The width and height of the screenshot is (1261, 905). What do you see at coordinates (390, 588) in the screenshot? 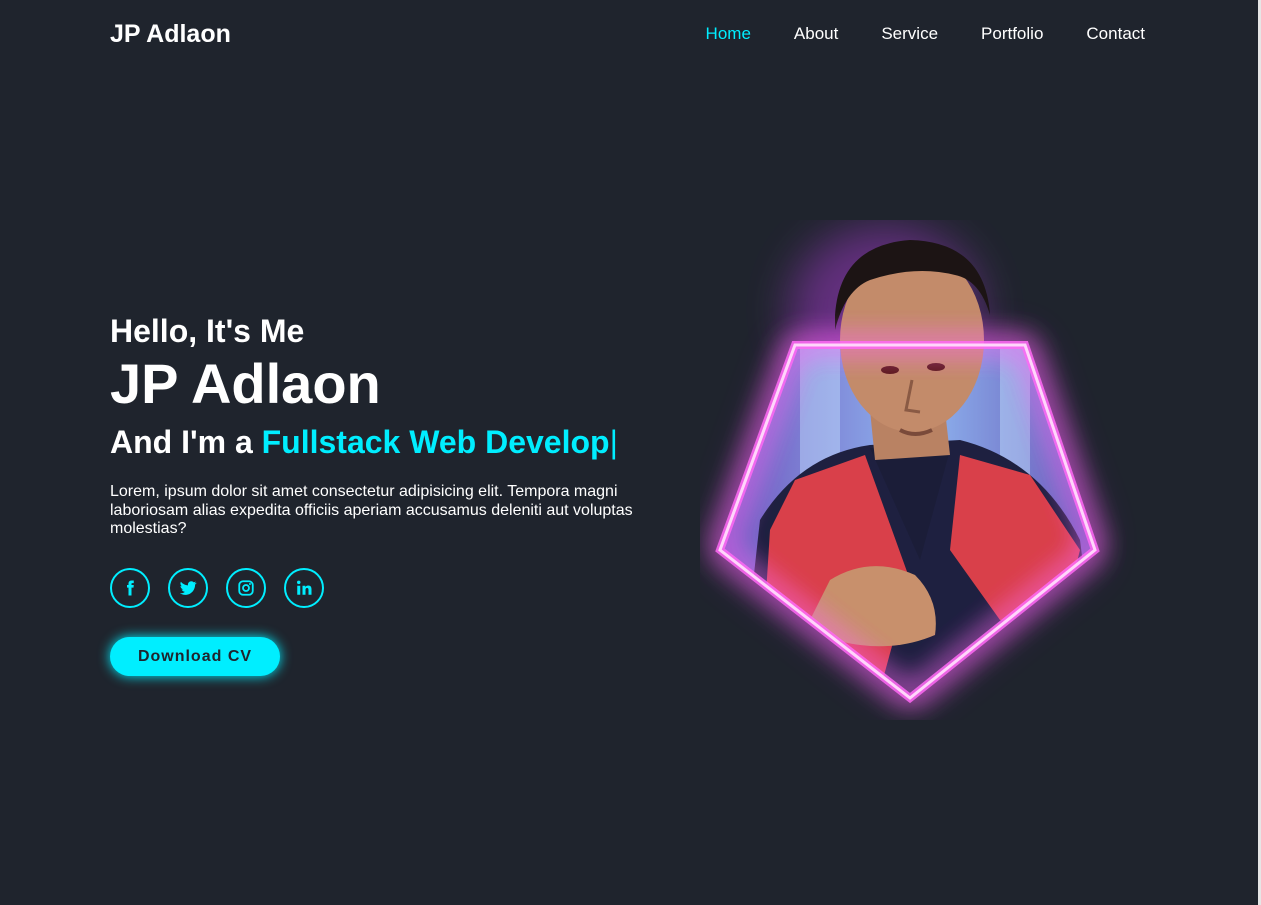
I see `social-links` at bounding box center [390, 588].